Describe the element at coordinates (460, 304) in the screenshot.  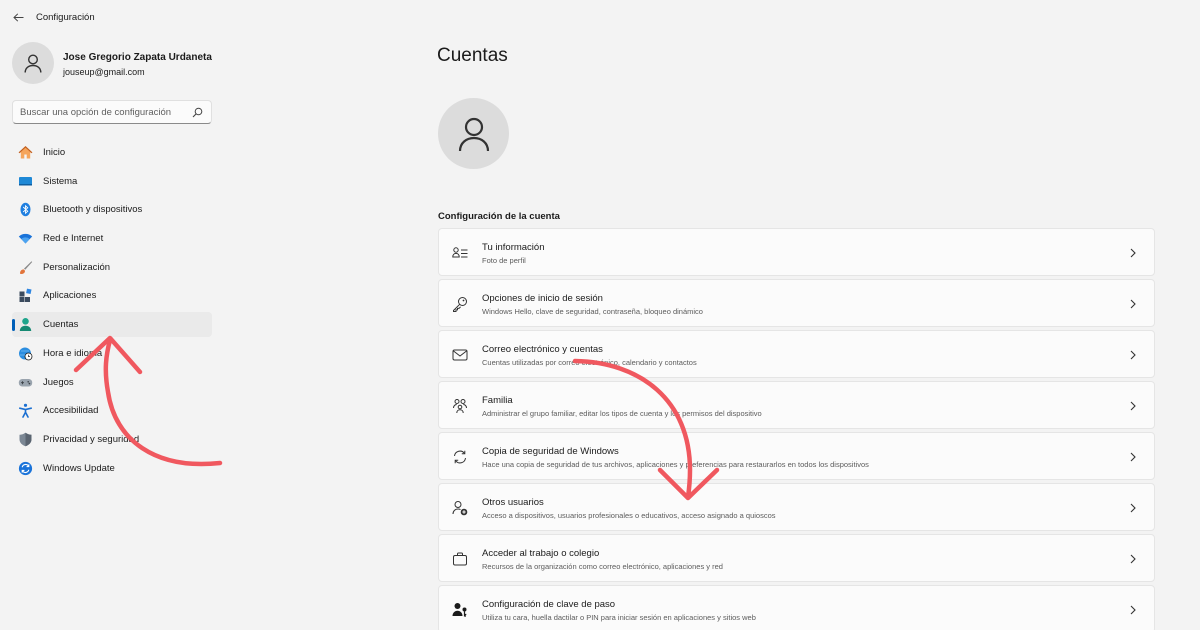
I see `key-icon` at that location.